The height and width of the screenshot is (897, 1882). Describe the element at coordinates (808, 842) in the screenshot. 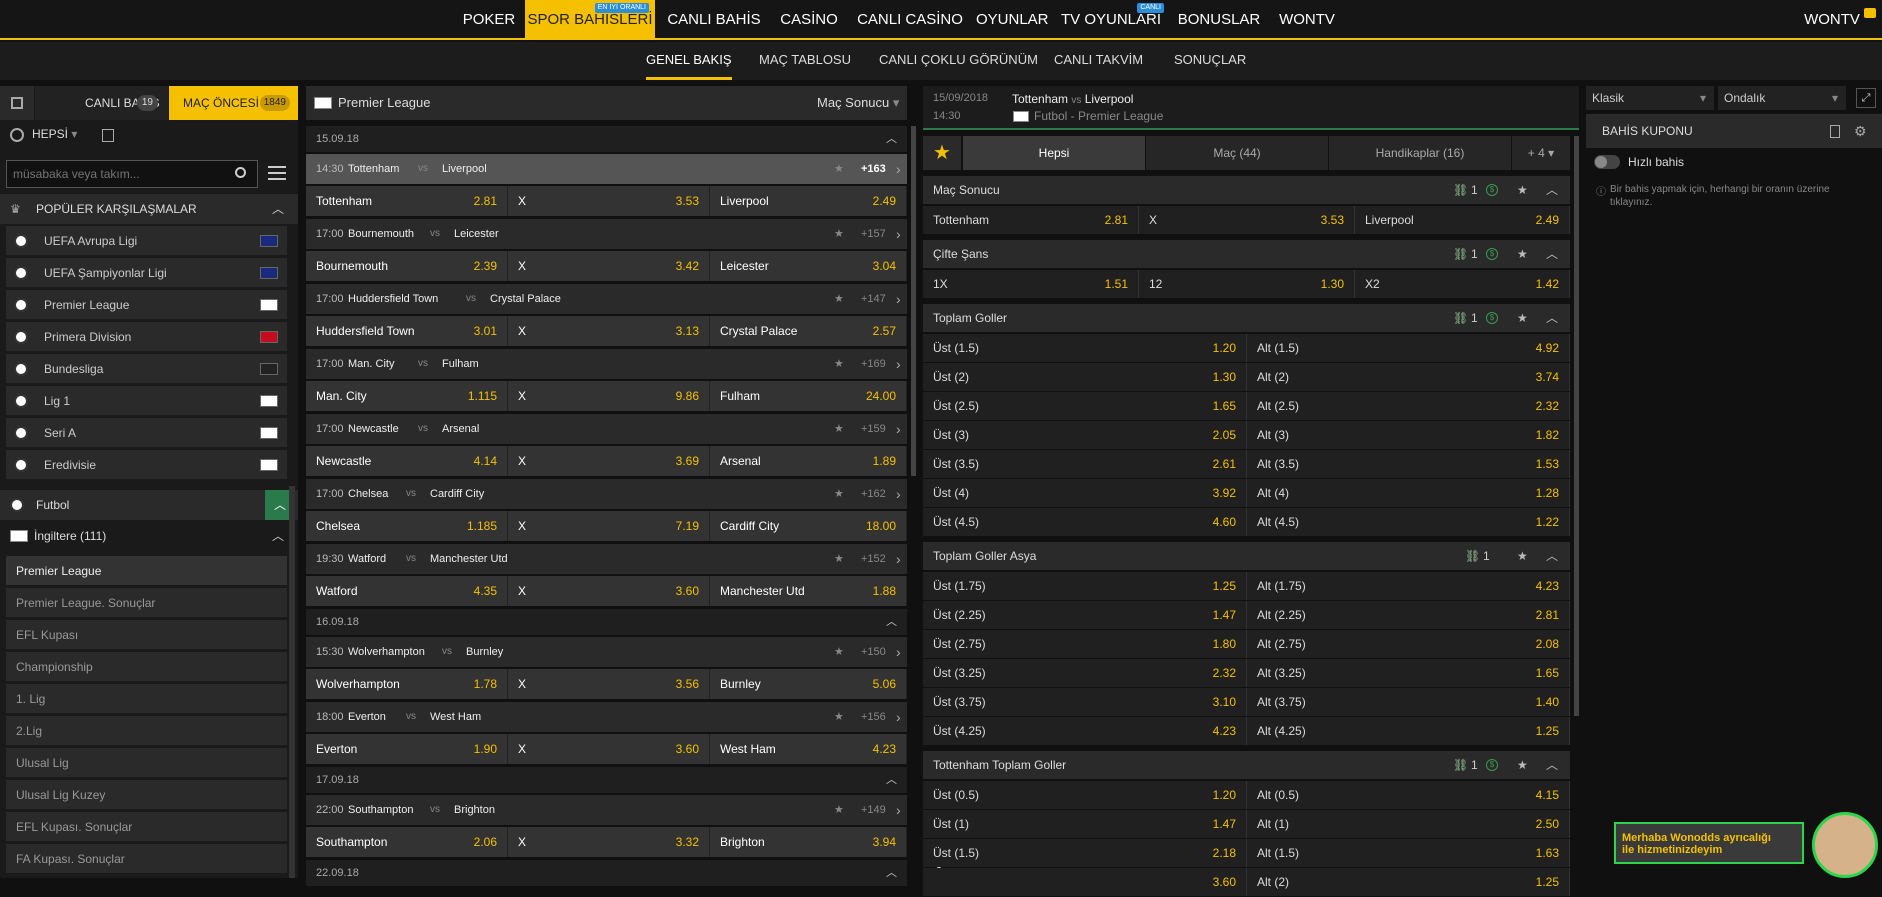

I see `odd-away: Brighton 3.94` at that location.